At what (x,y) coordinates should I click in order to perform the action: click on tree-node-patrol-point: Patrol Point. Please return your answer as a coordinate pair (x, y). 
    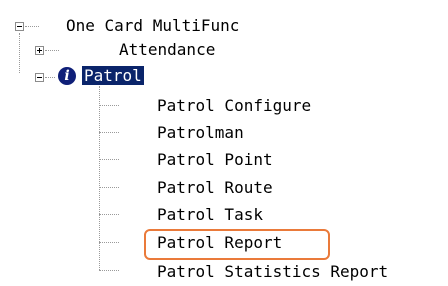
    Looking at the image, I should click on (215, 160).